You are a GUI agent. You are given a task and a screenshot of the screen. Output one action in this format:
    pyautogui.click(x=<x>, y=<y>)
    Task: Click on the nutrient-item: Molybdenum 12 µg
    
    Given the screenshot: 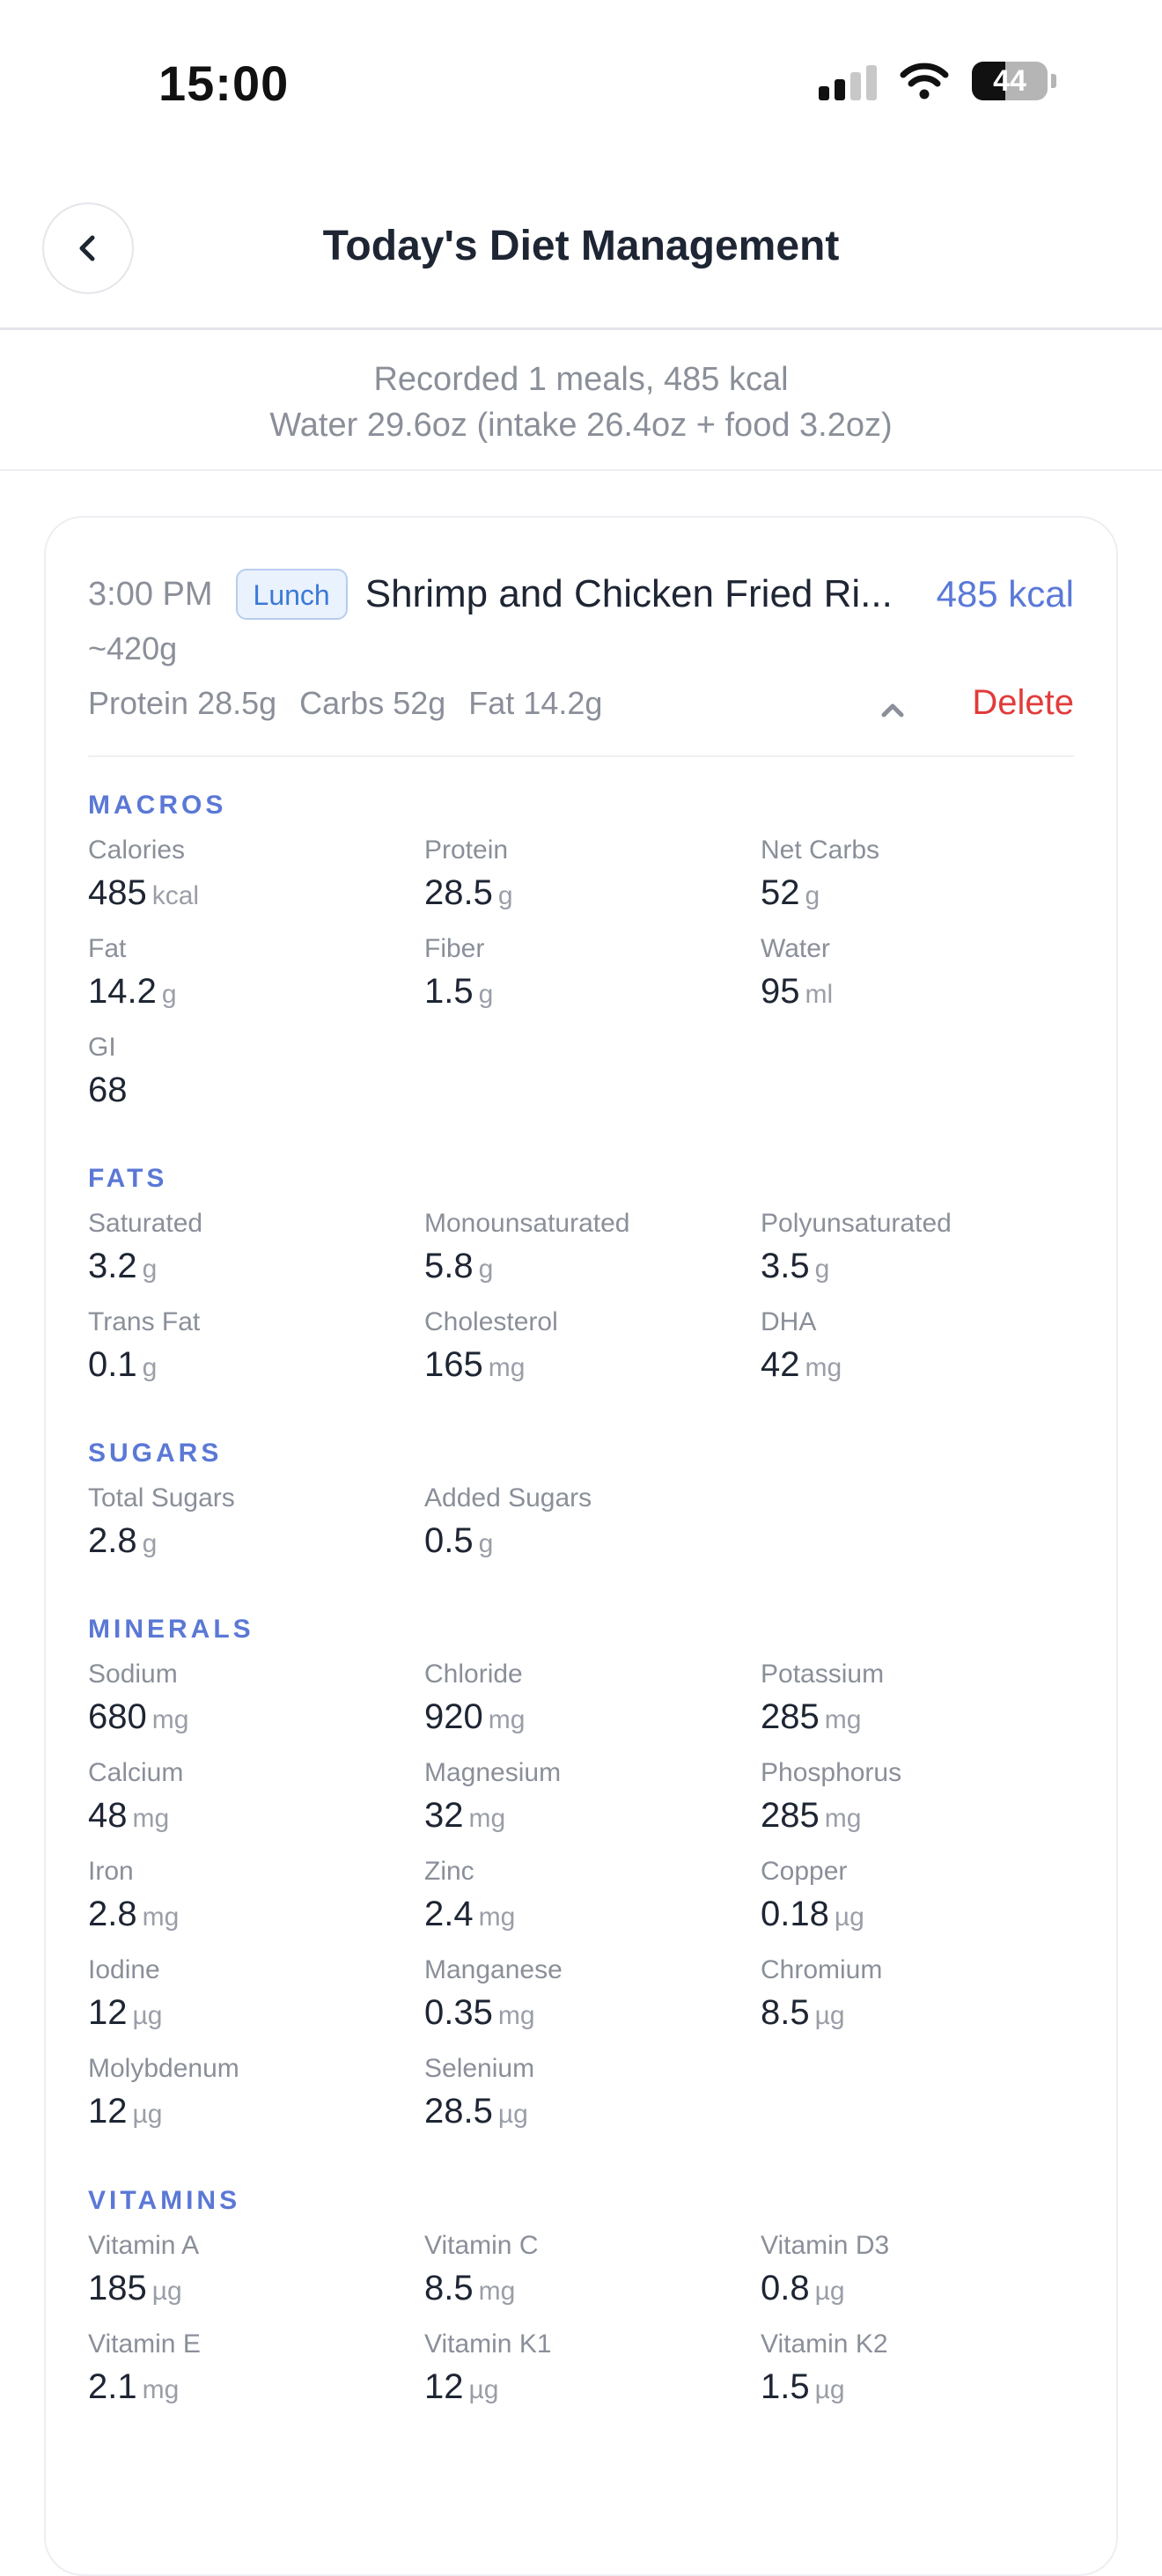 What is the action you would take?
    pyautogui.click(x=246, y=2095)
    